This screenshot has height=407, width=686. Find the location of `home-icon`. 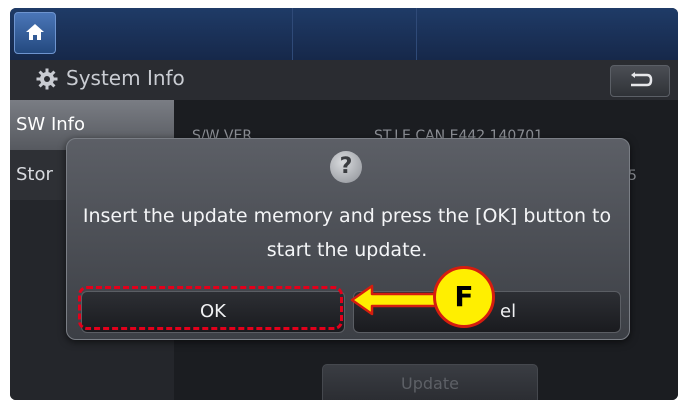

home-icon is located at coordinates (35, 32).